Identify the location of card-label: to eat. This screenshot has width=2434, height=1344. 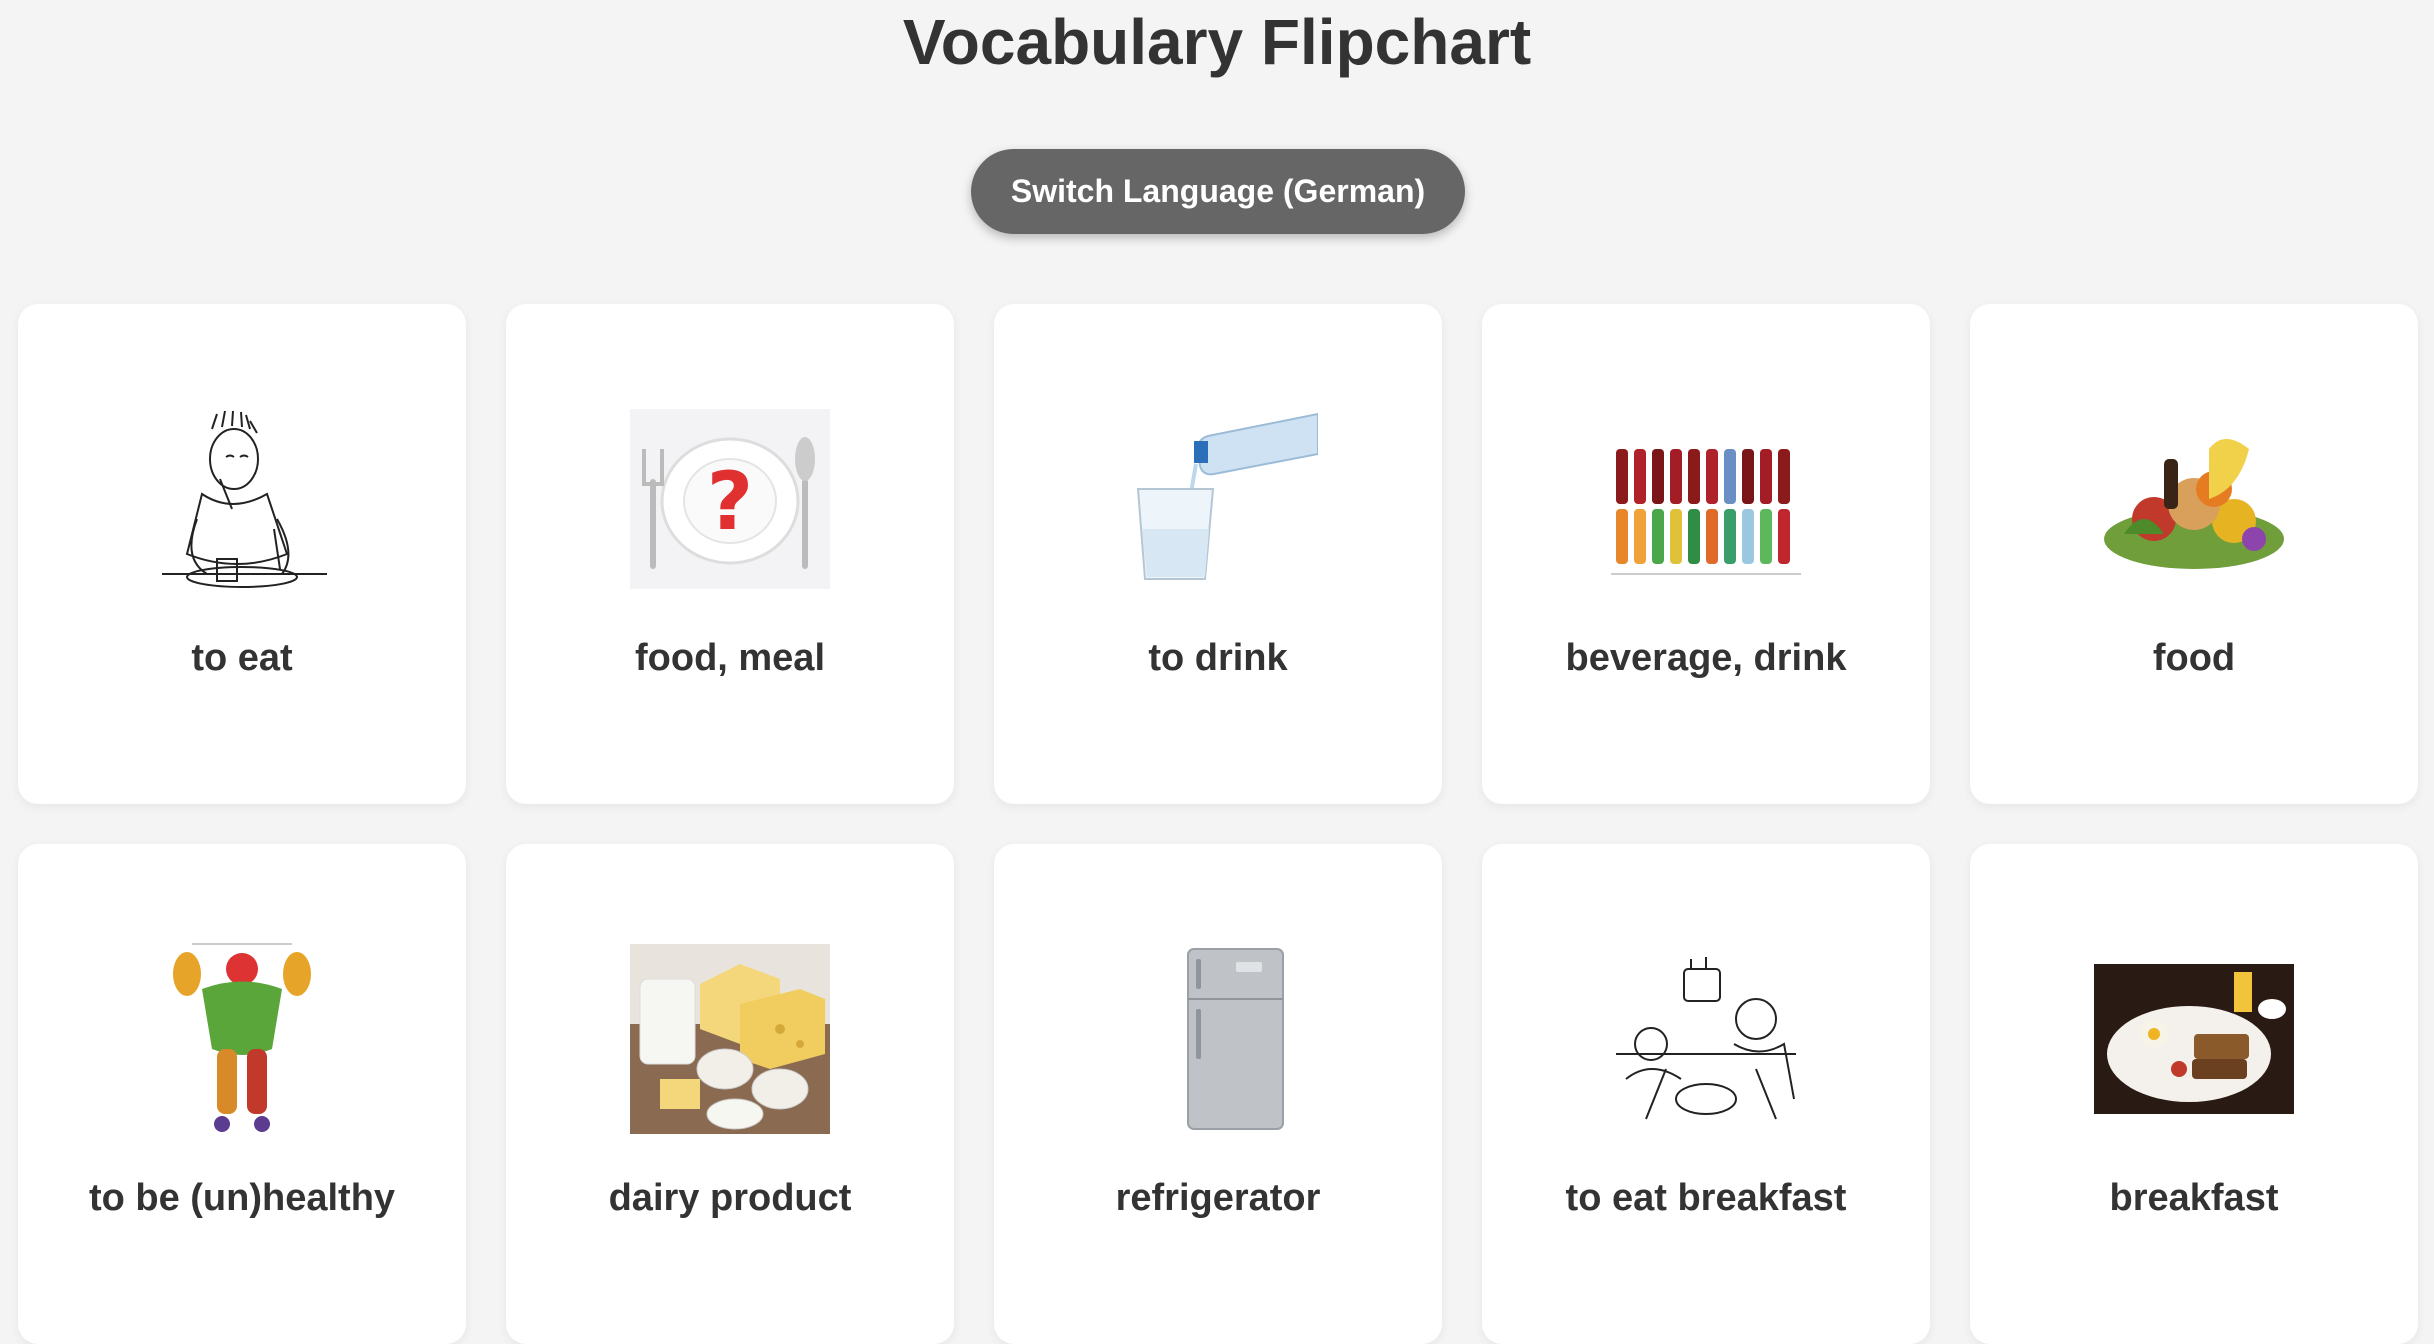
(242, 658).